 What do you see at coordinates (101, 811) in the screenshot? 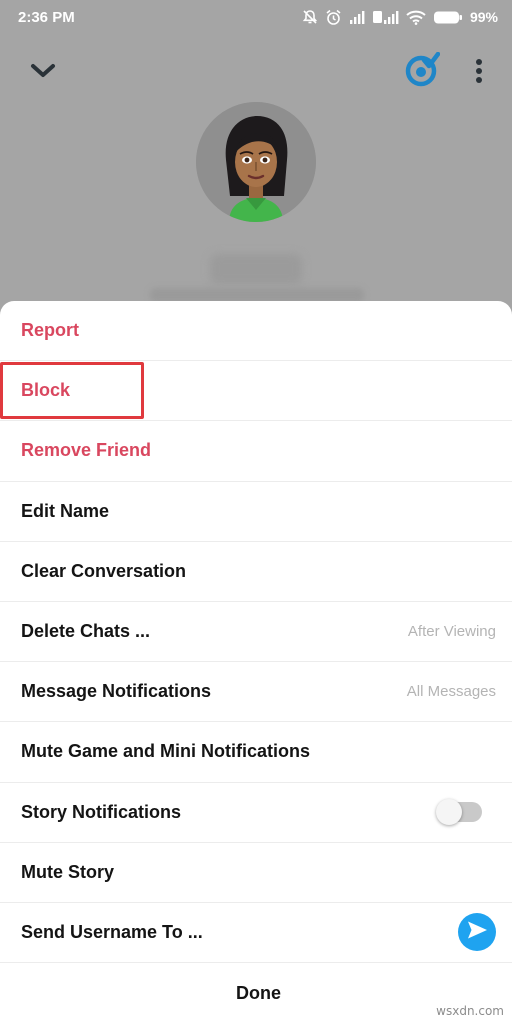
I see `story-notifications-label: Story Notifications` at bounding box center [101, 811].